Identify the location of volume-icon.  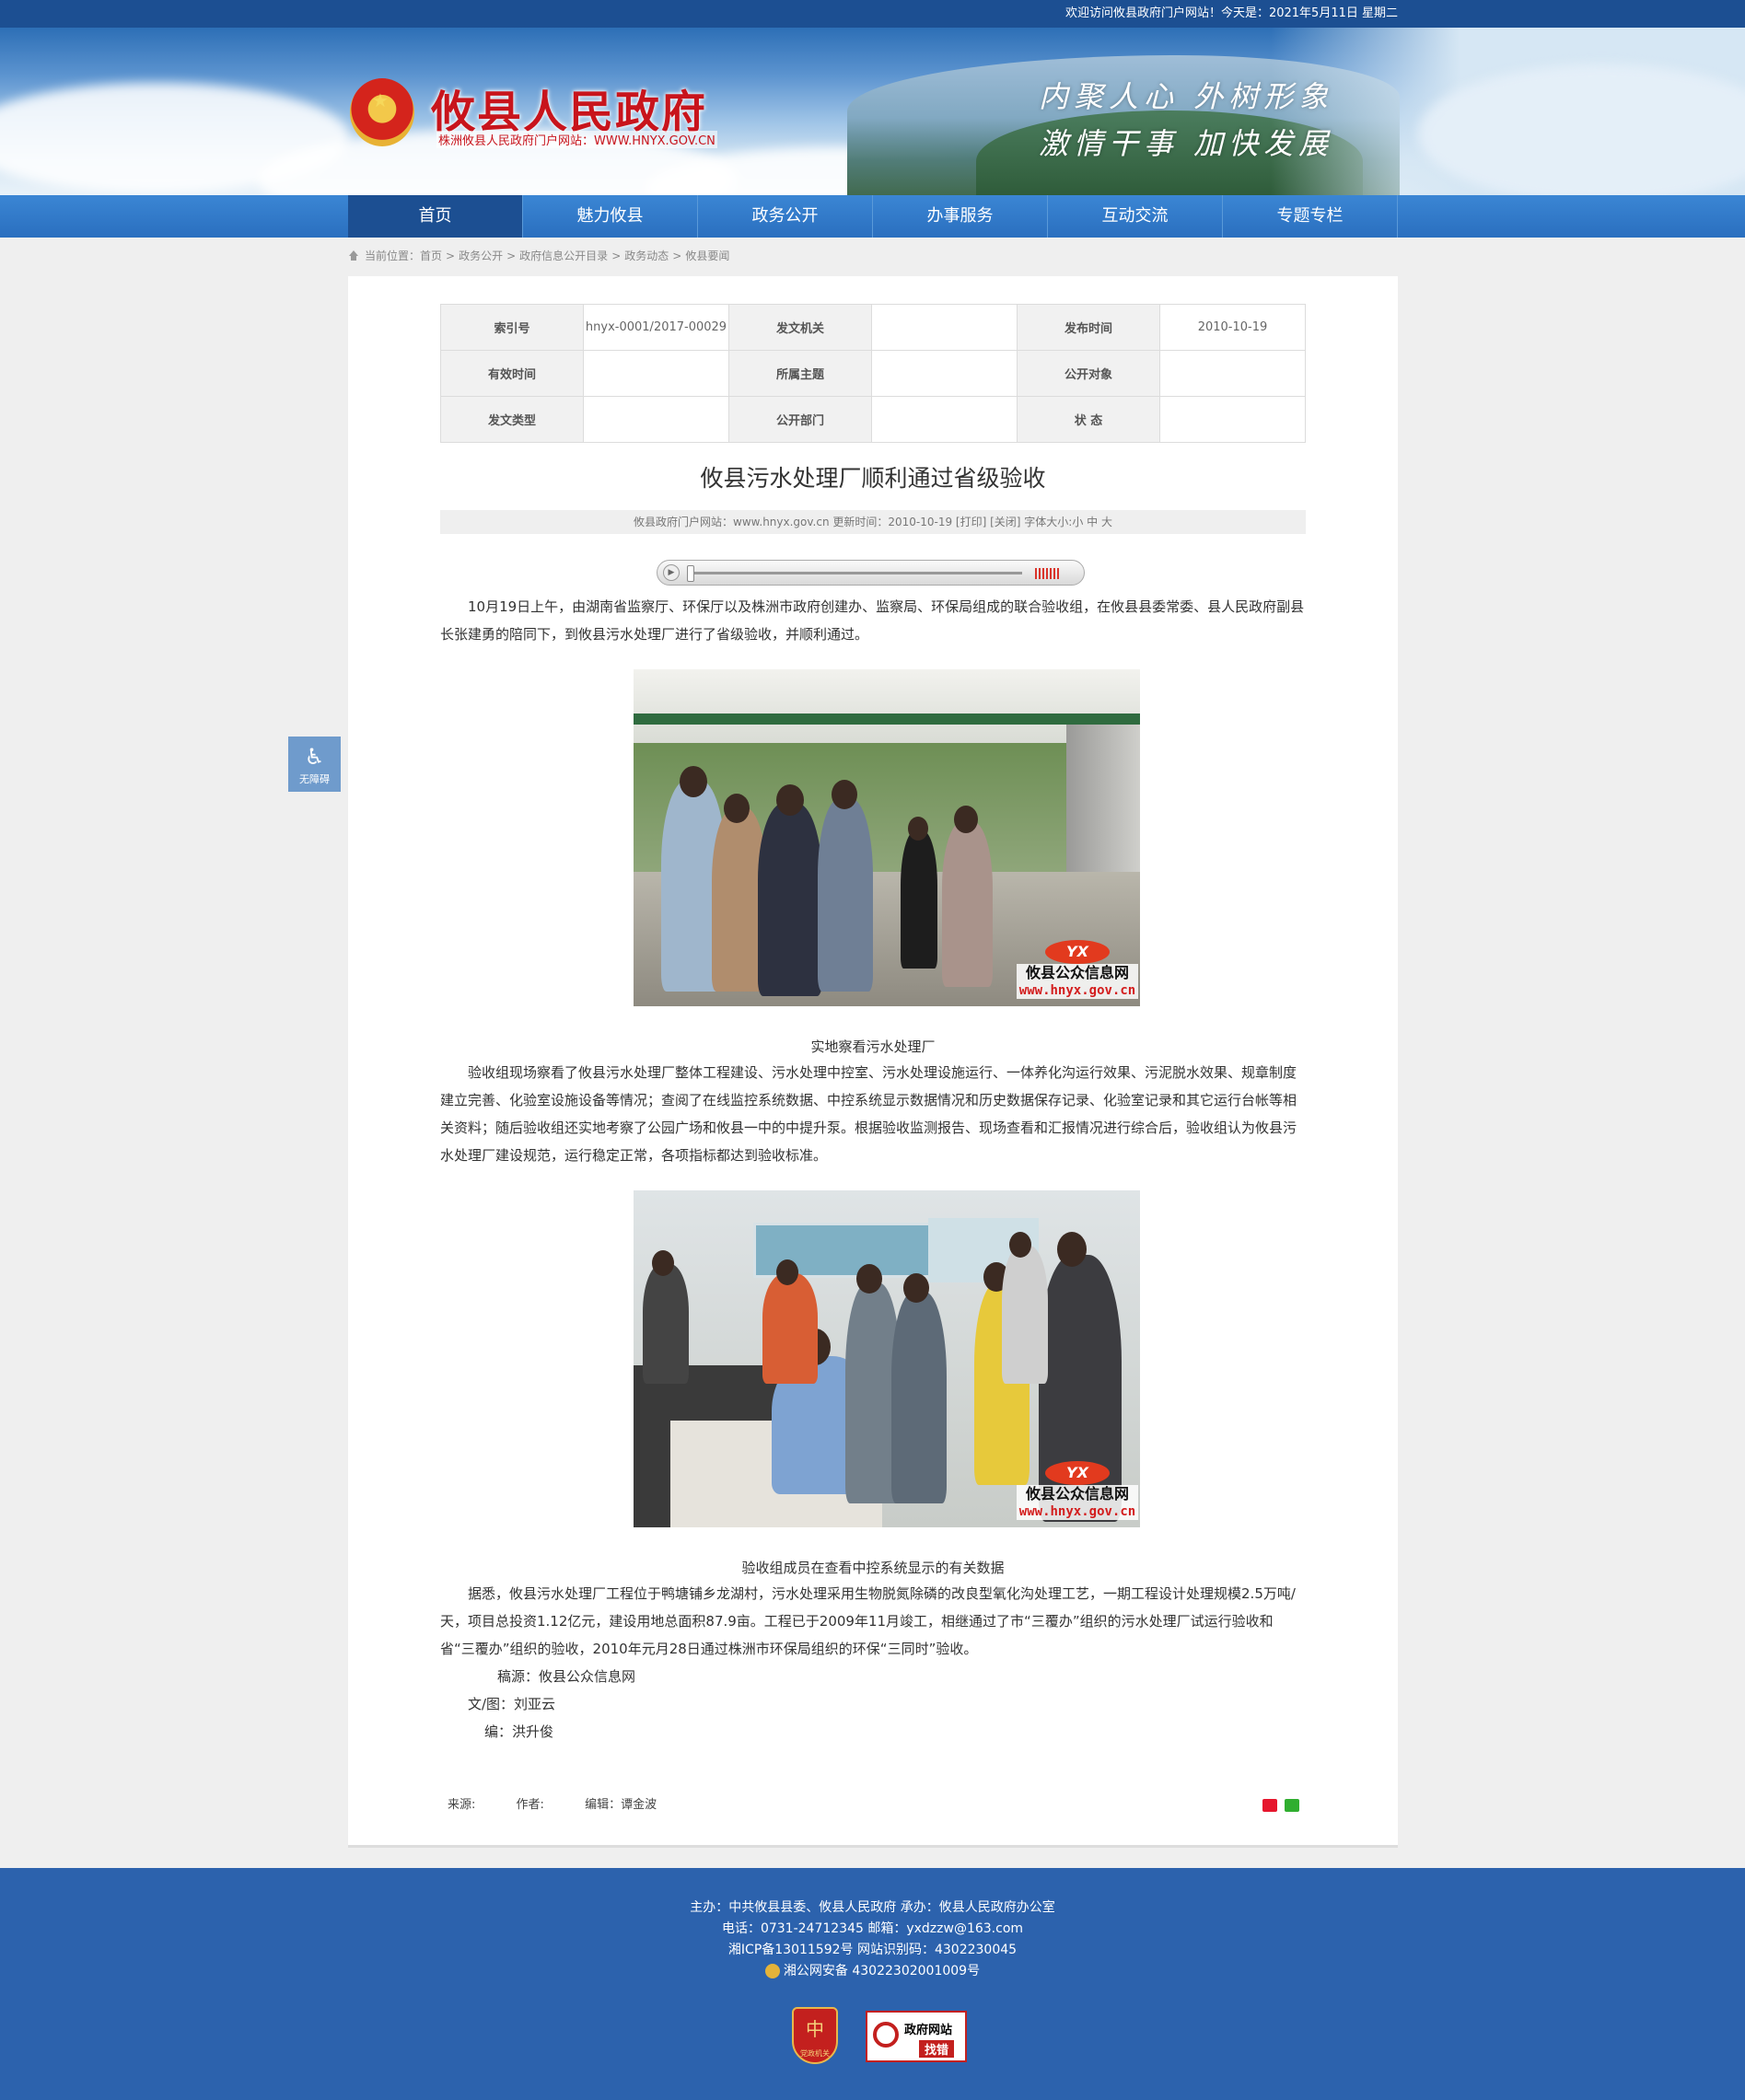
(1047, 573).